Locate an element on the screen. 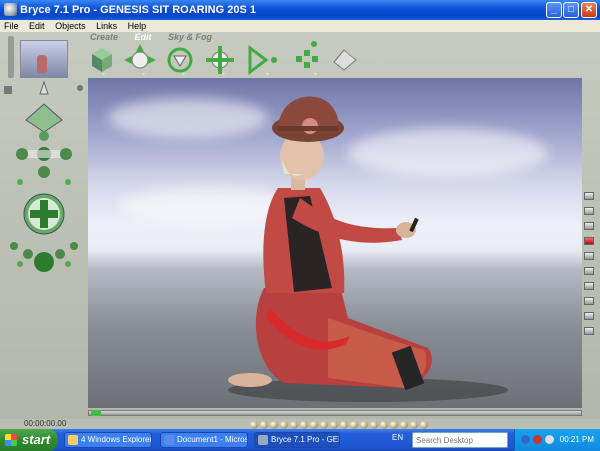  folder-icon is located at coordinates (73, 440).